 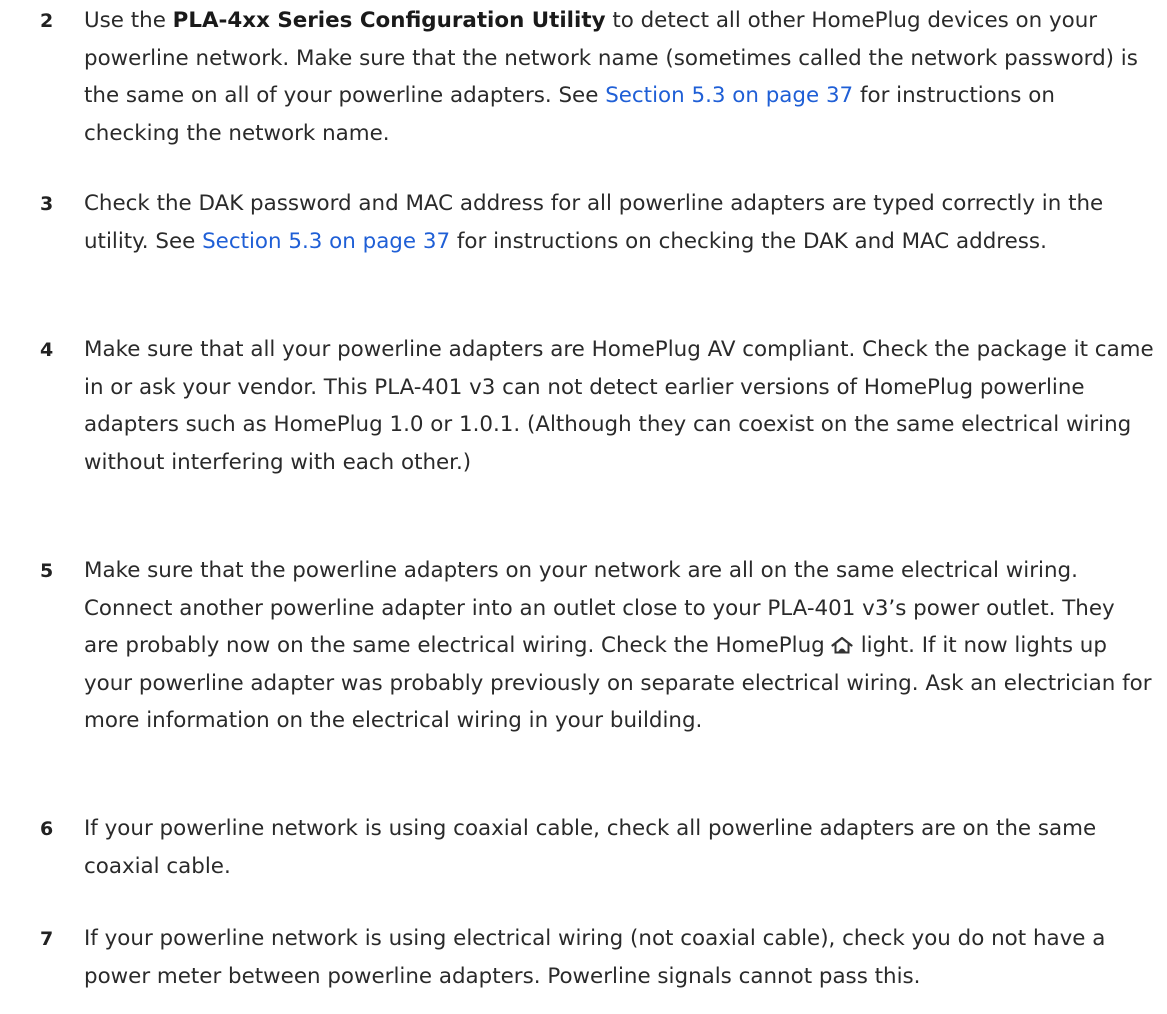 I want to click on step-number: 2, so click(x=47, y=21).